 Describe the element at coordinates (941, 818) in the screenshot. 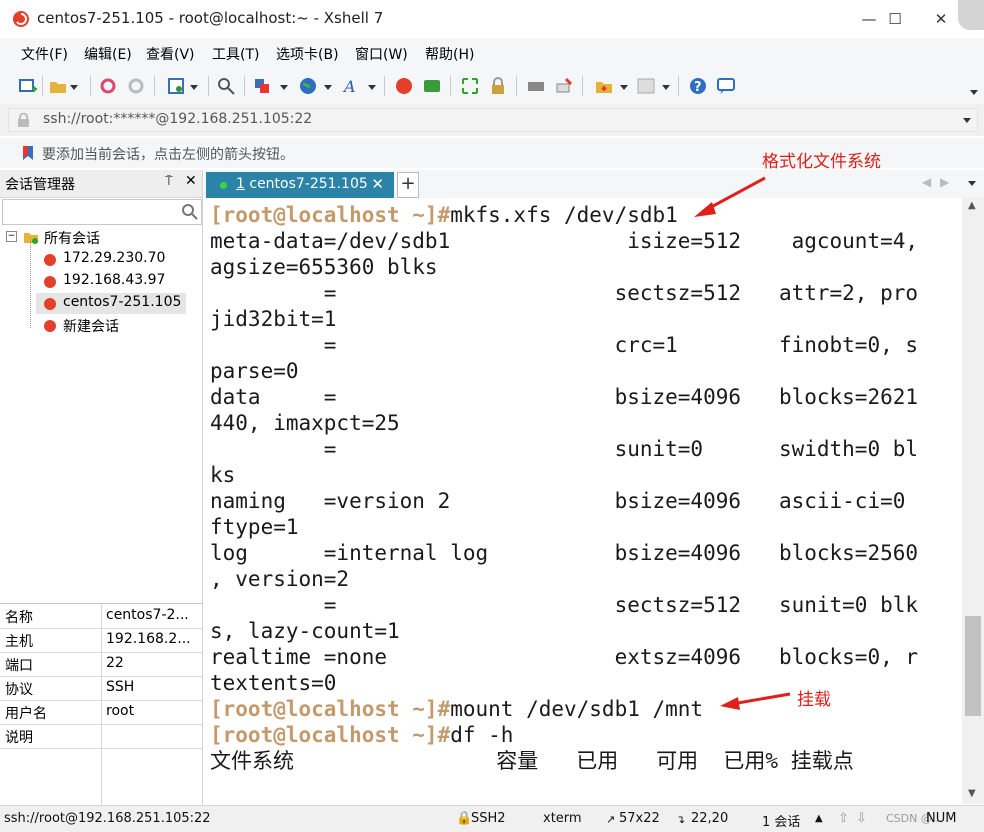

I see `status-num: NUM` at that location.